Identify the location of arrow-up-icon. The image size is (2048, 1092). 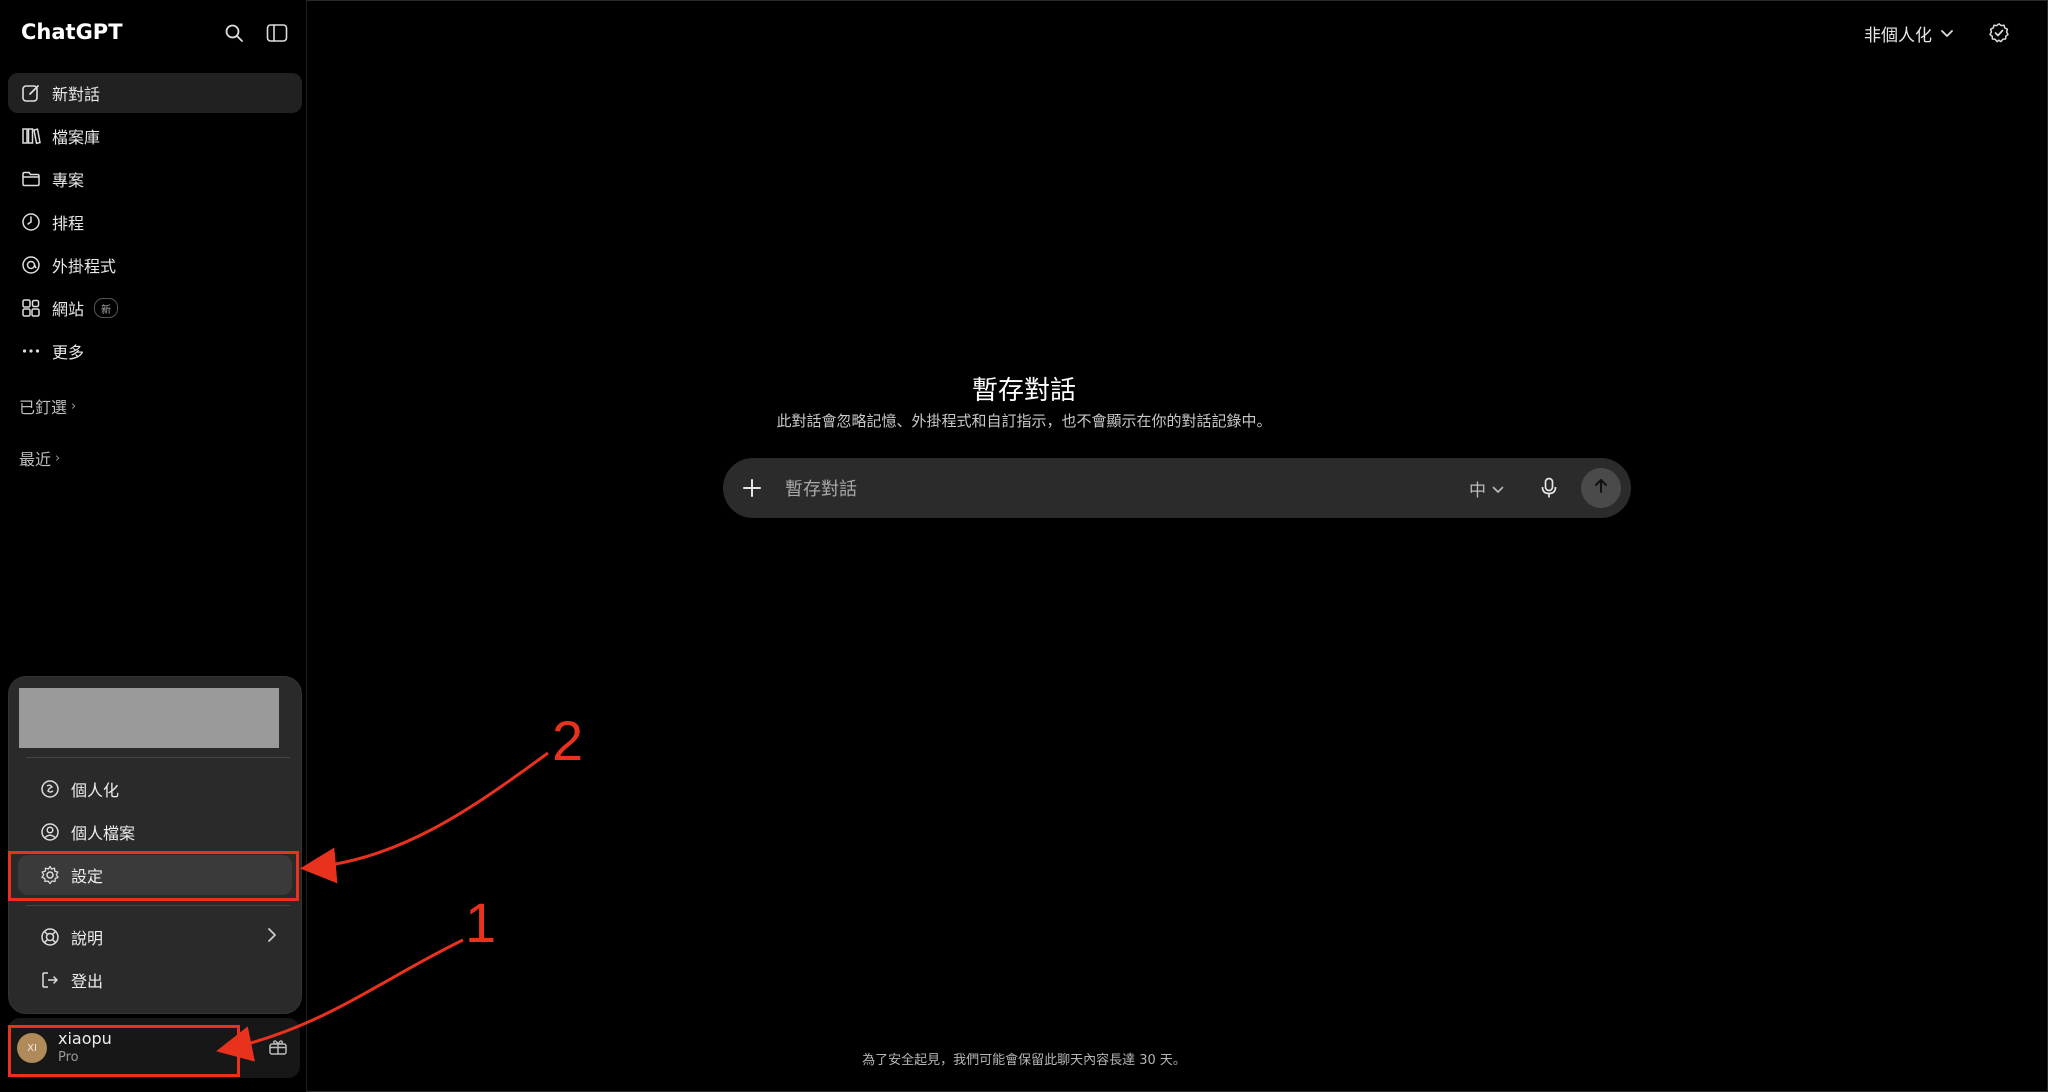
(1601, 488).